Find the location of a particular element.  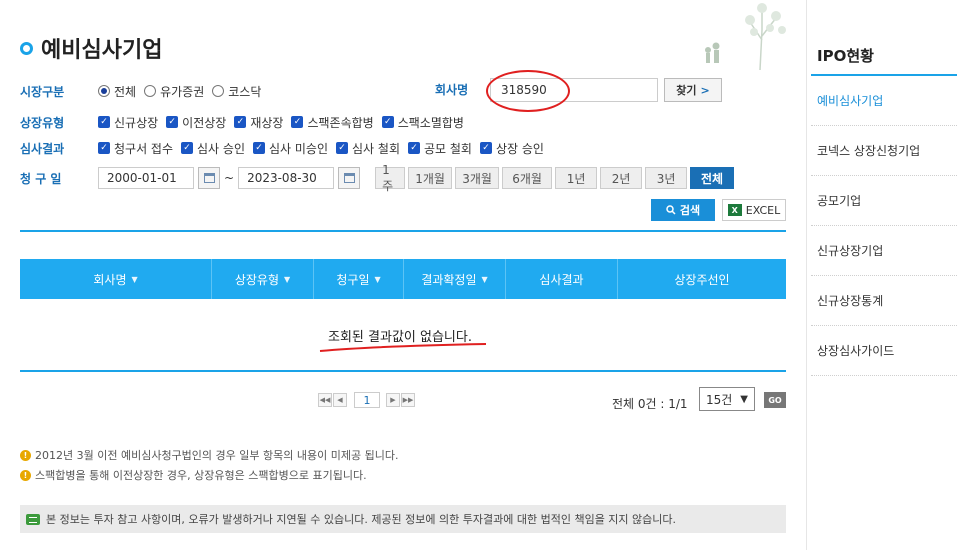

date-to-input: 2023-08-30 is located at coordinates (286, 178).